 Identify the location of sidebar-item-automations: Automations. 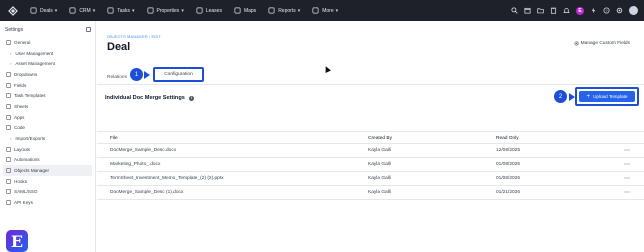
(47, 160).